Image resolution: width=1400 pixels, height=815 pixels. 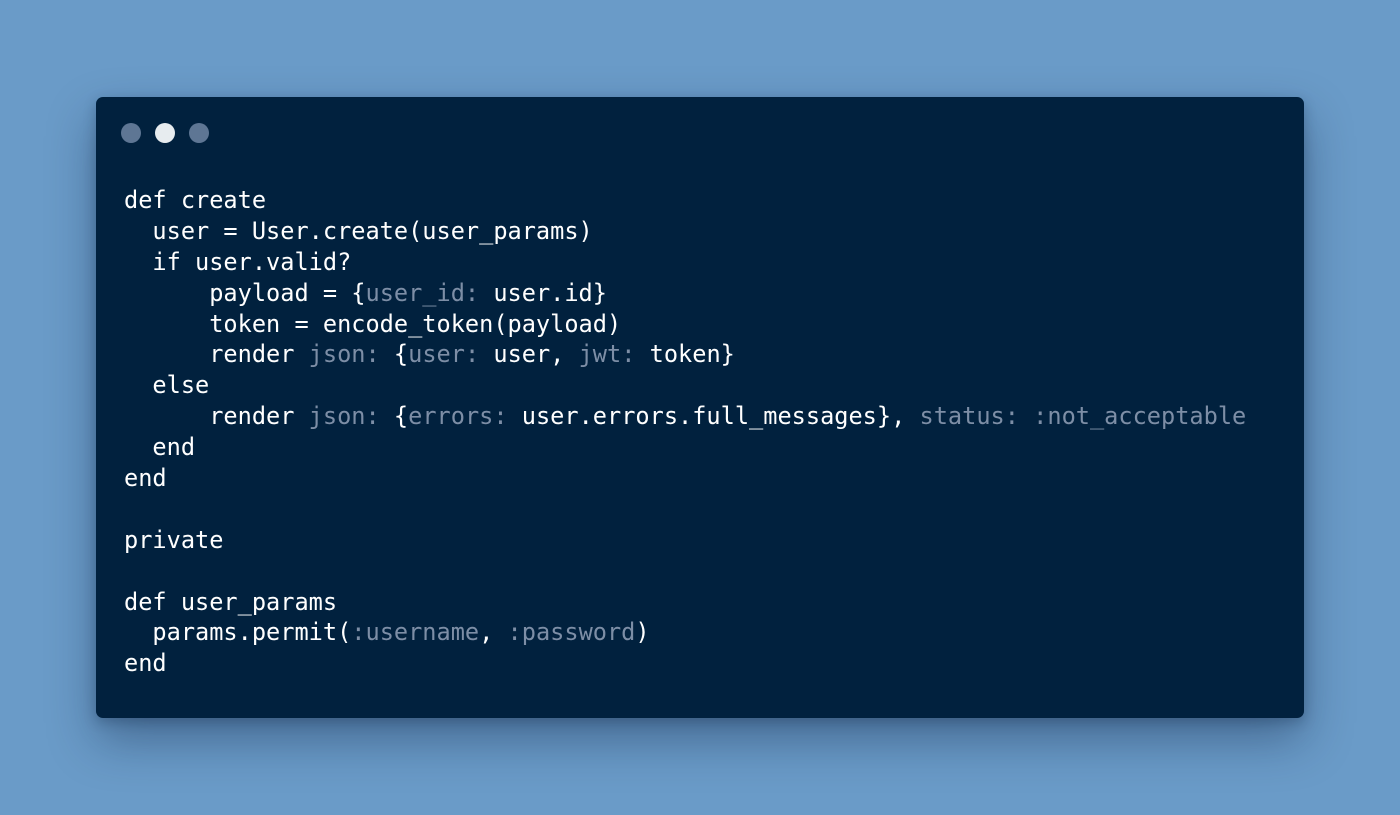 I want to click on code-line: private, so click(x=685, y=540).